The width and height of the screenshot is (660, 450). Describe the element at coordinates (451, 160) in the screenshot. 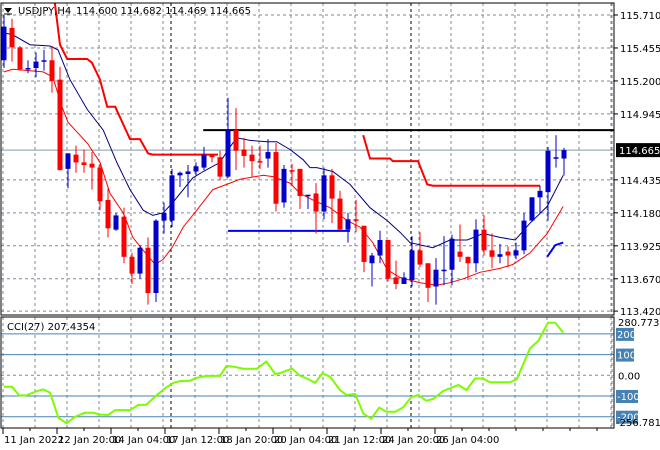

I see `step-line` at that location.